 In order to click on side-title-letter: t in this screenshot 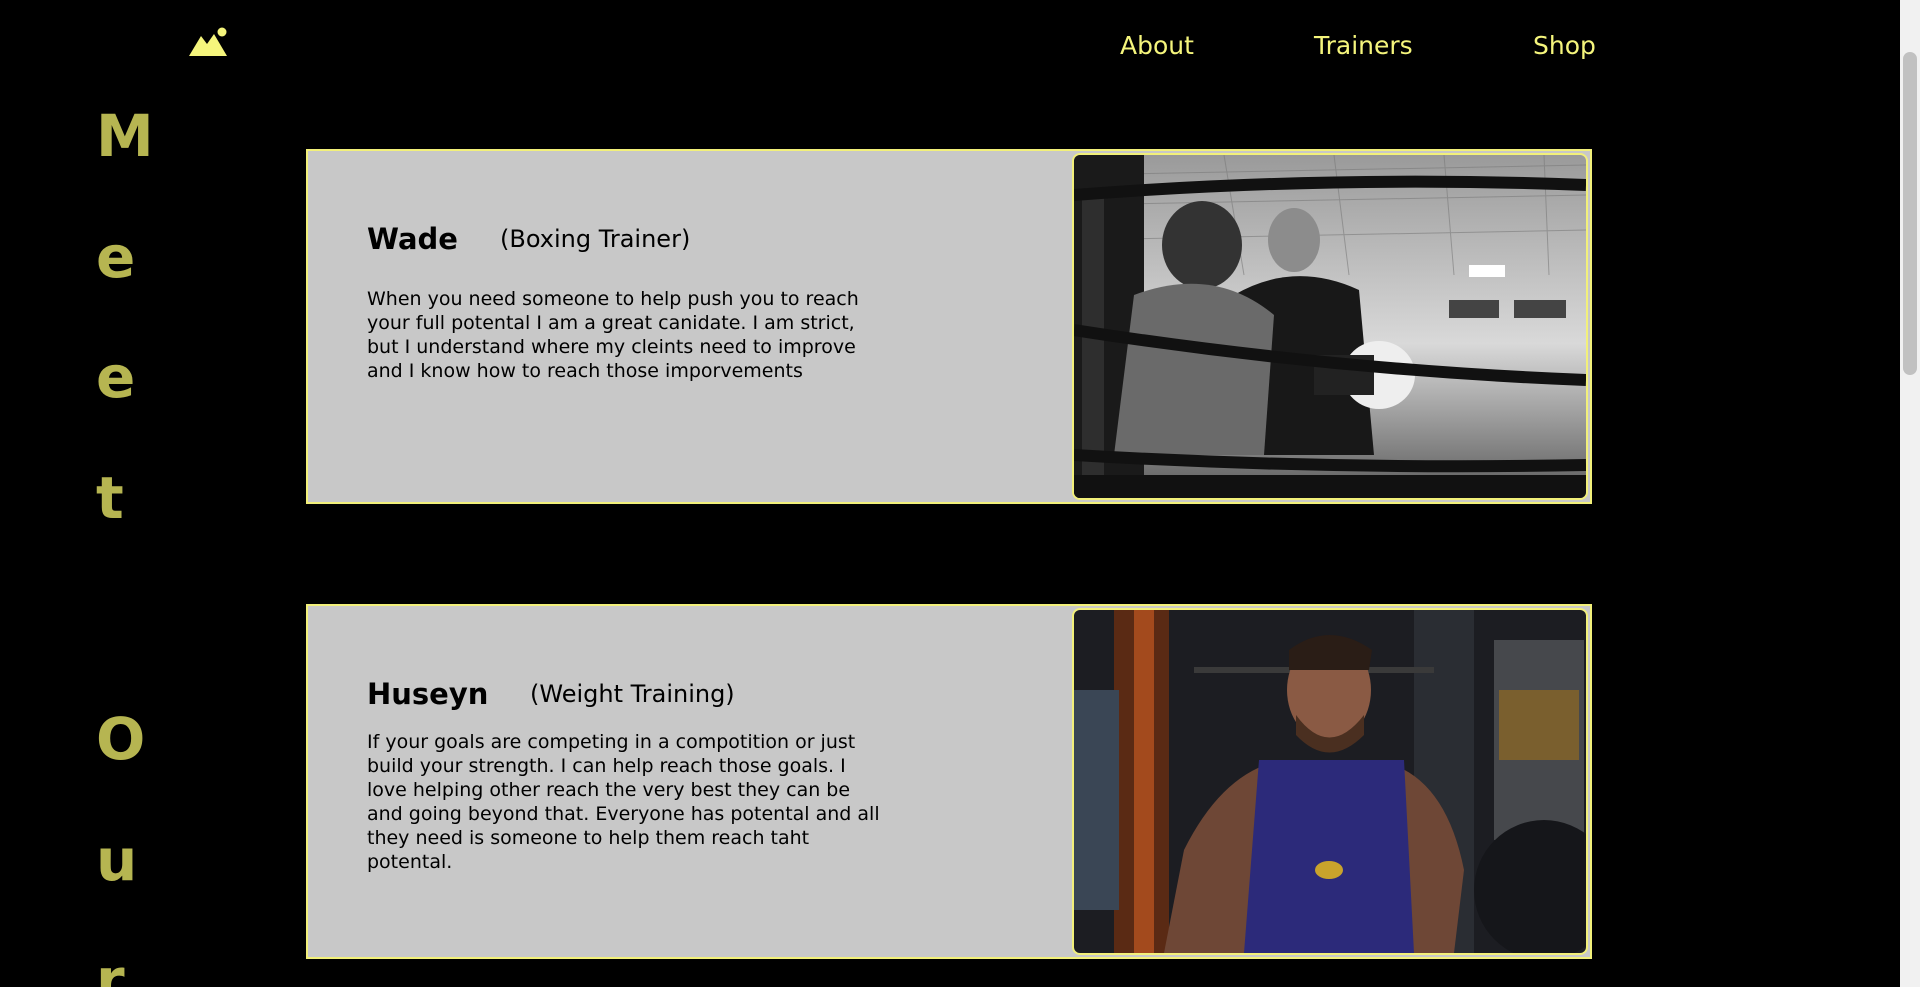, I will do `click(110, 498)`.